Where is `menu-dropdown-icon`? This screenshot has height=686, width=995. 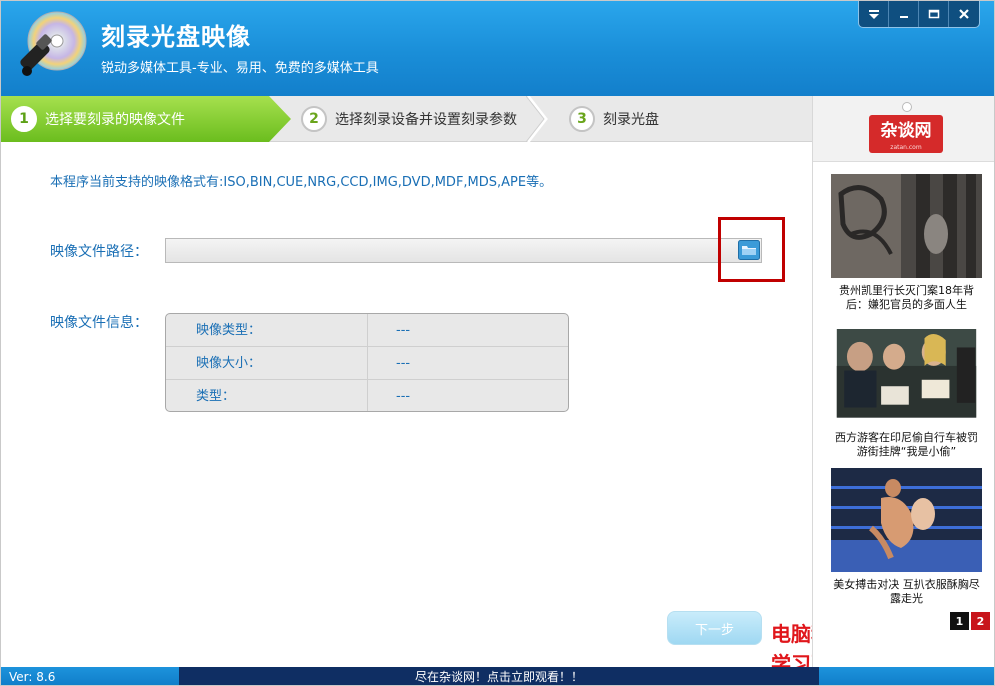
menu-dropdown-icon is located at coordinates (873, 14).